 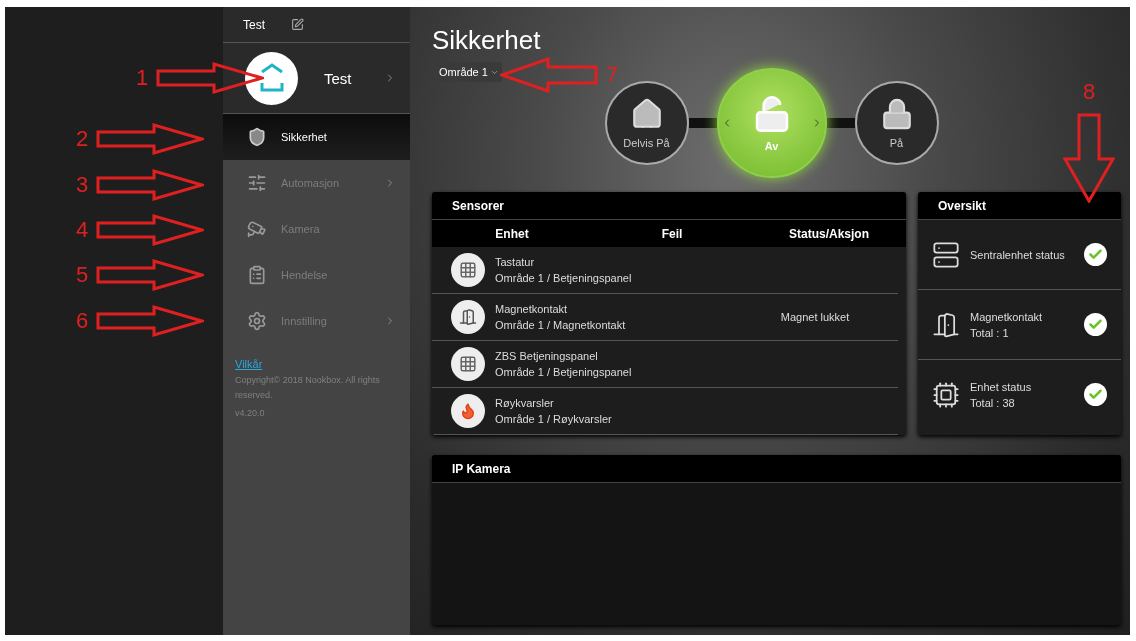 What do you see at coordinates (257, 137) in the screenshot?
I see `shield-icon` at bounding box center [257, 137].